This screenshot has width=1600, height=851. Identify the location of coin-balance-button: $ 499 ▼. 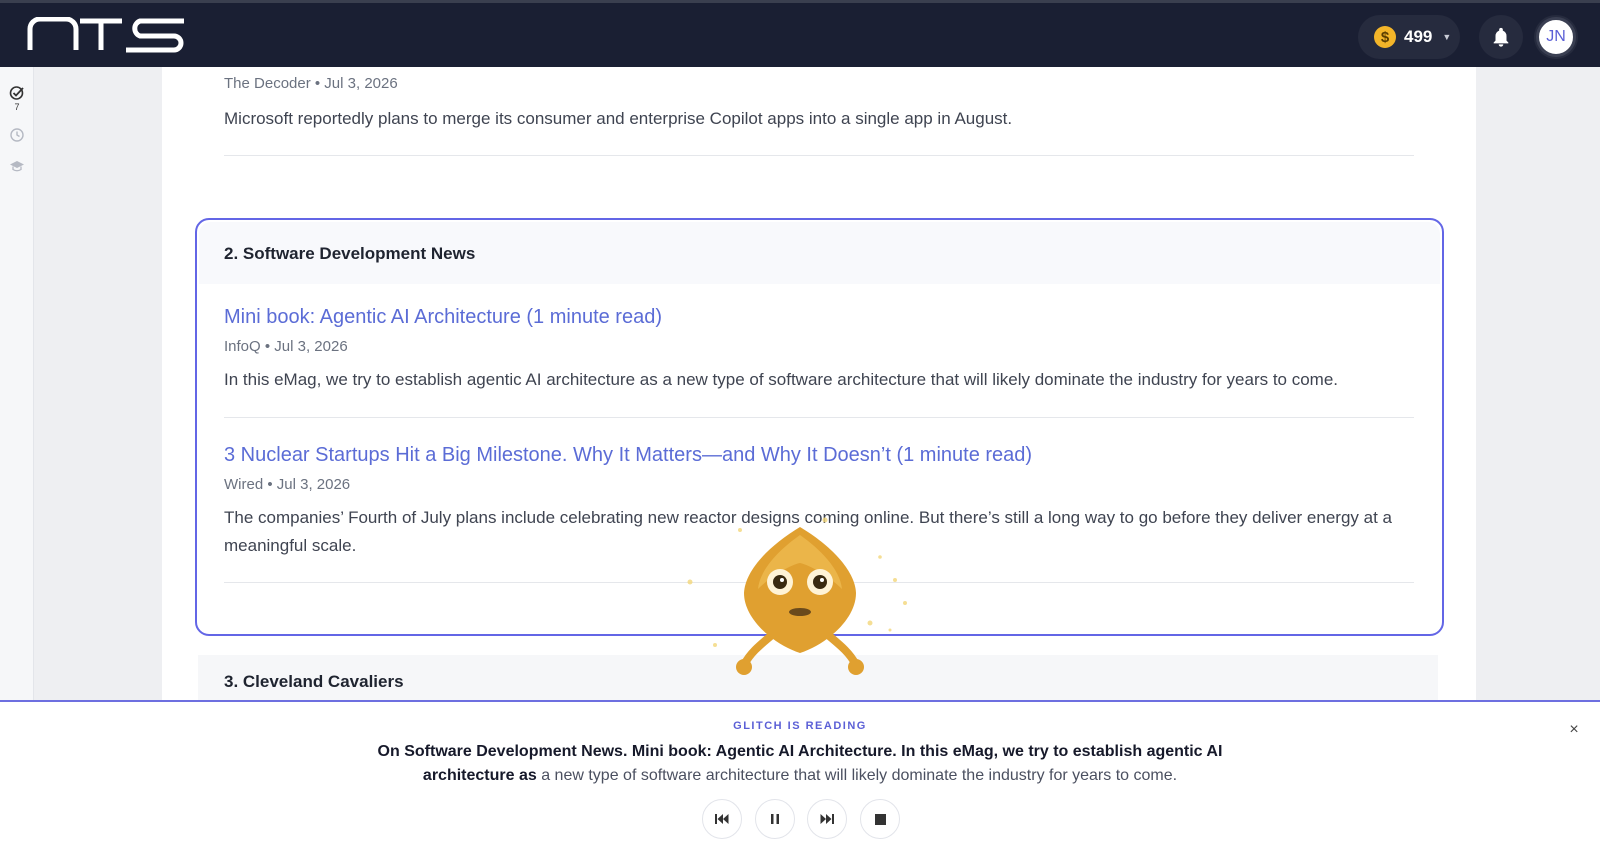
(1409, 37).